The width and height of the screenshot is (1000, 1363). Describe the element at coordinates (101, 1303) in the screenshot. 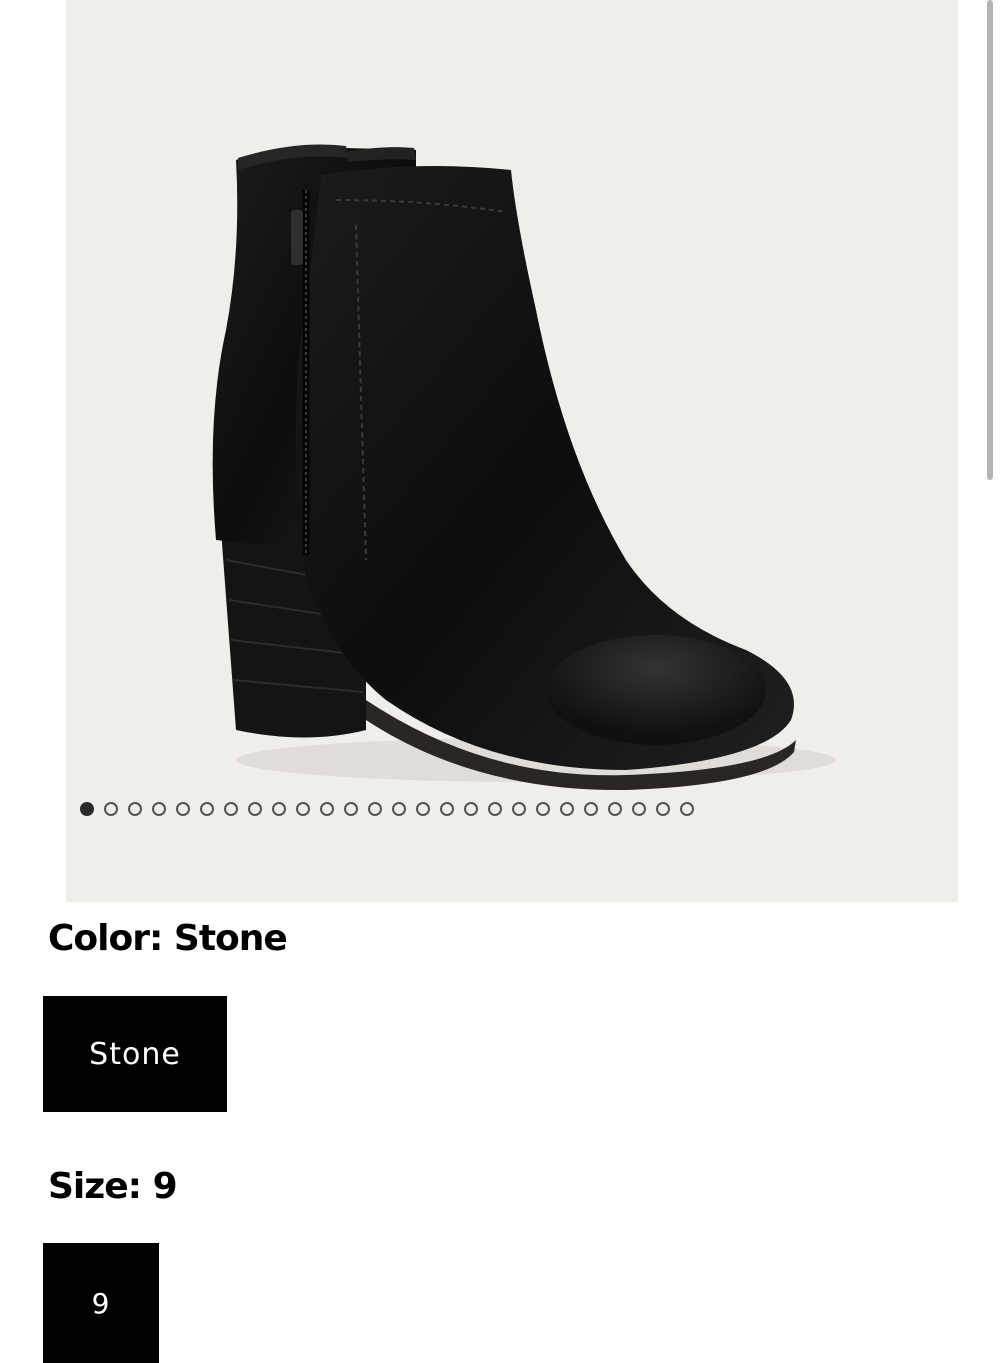

I see `size-option-9: 9` at that location.